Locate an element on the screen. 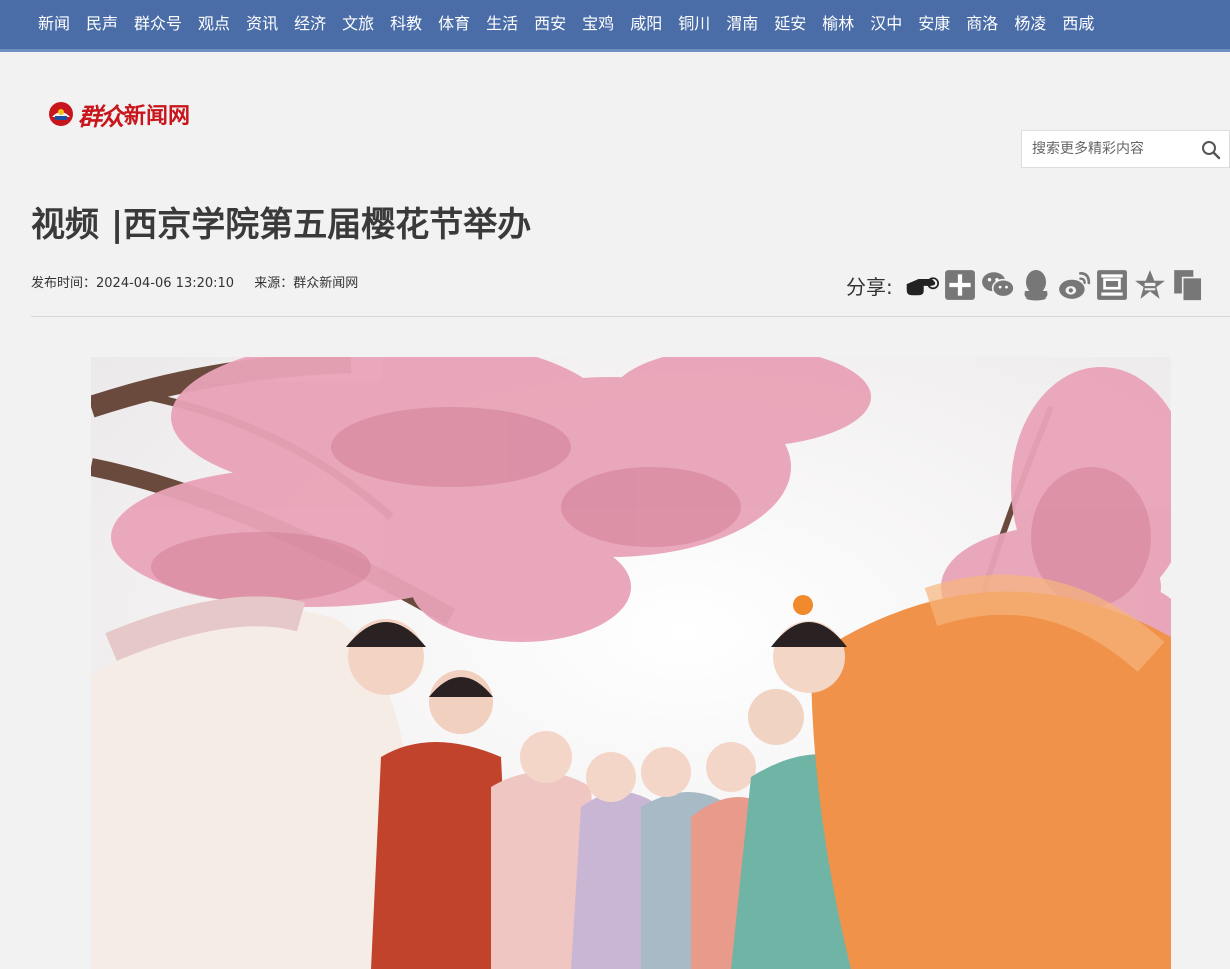 This screenshot has width=1230, height=969. wechat-icon is located at coordinates (998, 285).